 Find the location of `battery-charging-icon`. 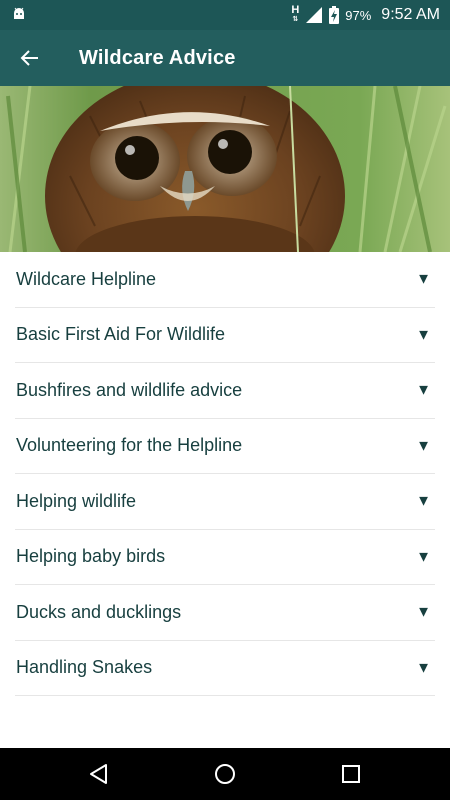

battery-charging-icon is located at coordinates (334, 15).